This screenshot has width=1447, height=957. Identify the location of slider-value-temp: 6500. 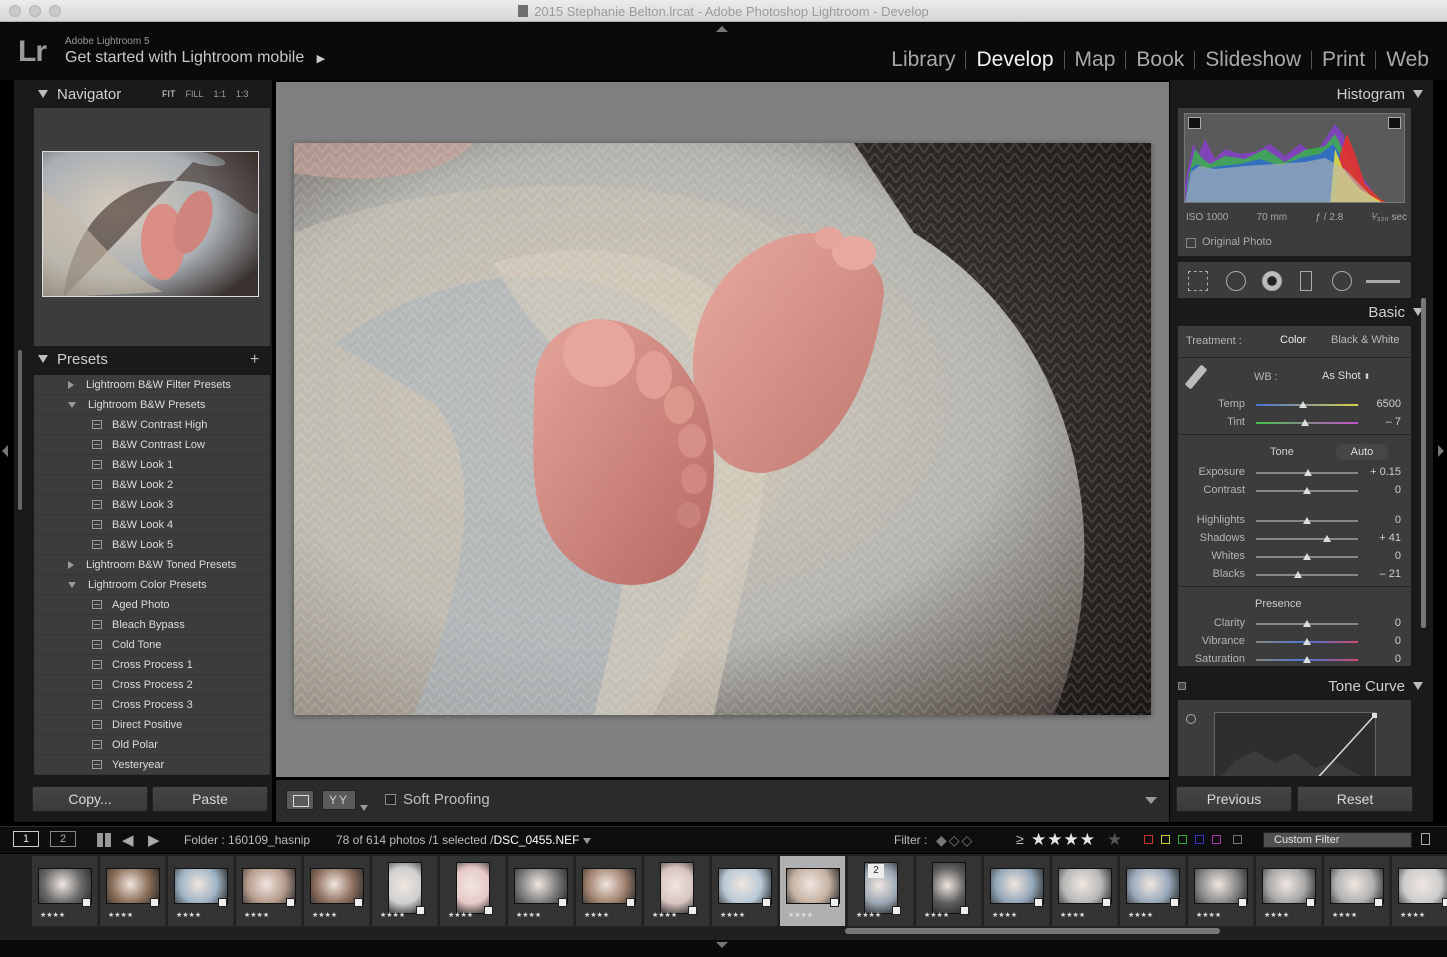
(1381, 404).